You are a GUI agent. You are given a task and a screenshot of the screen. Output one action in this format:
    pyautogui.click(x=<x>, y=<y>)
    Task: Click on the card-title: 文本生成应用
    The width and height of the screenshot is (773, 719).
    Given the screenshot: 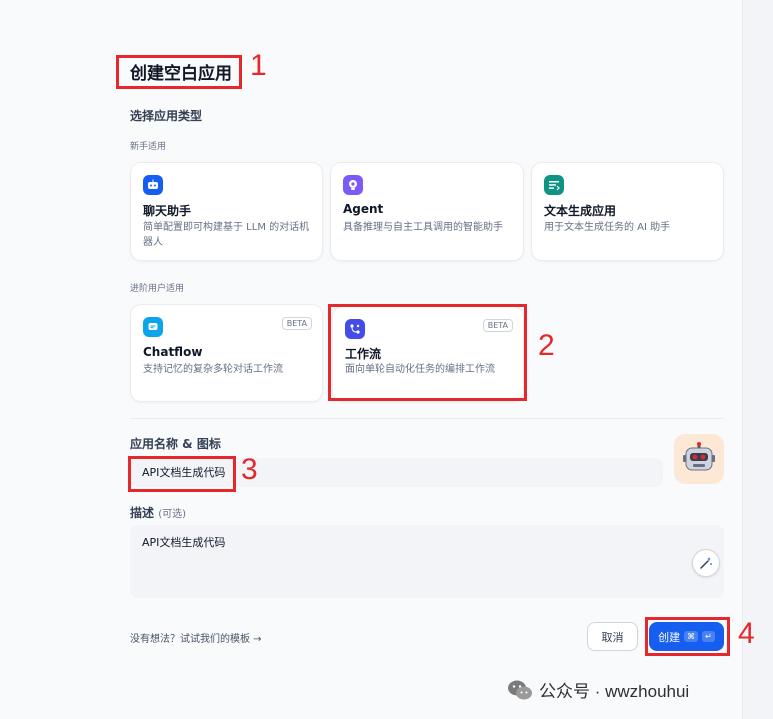 What is the action you would take?
    pyautogui.click(x=580, y=211)
    